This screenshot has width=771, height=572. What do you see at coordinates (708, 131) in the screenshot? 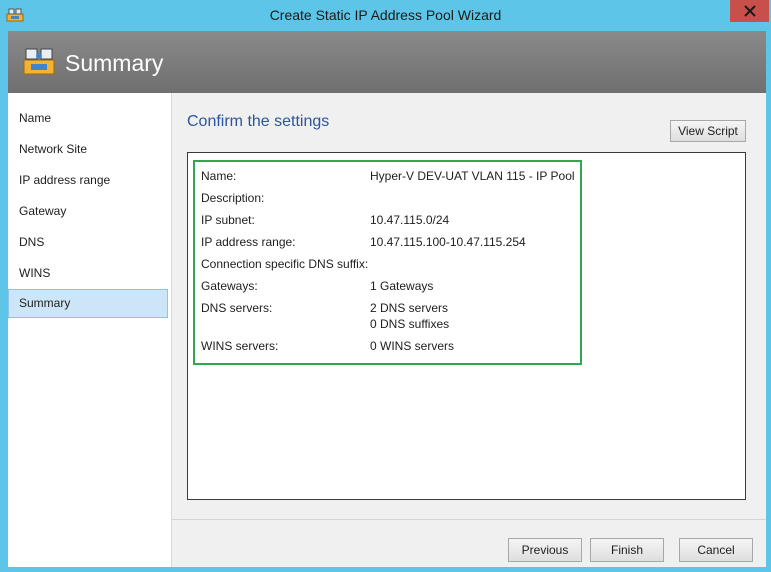
I see `view-script-button: View Script` at bounding box center [708, 131].